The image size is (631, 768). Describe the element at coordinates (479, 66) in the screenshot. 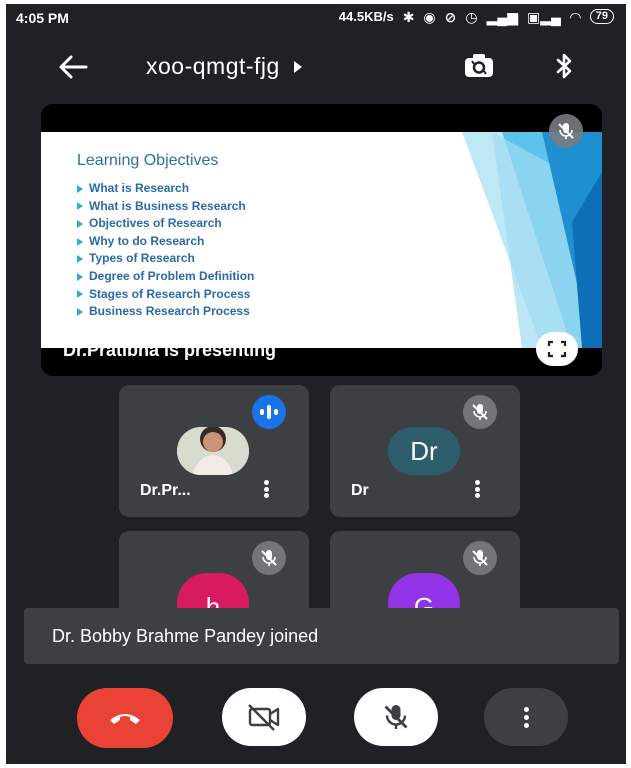

I see `camera-switch-icon` at that location.